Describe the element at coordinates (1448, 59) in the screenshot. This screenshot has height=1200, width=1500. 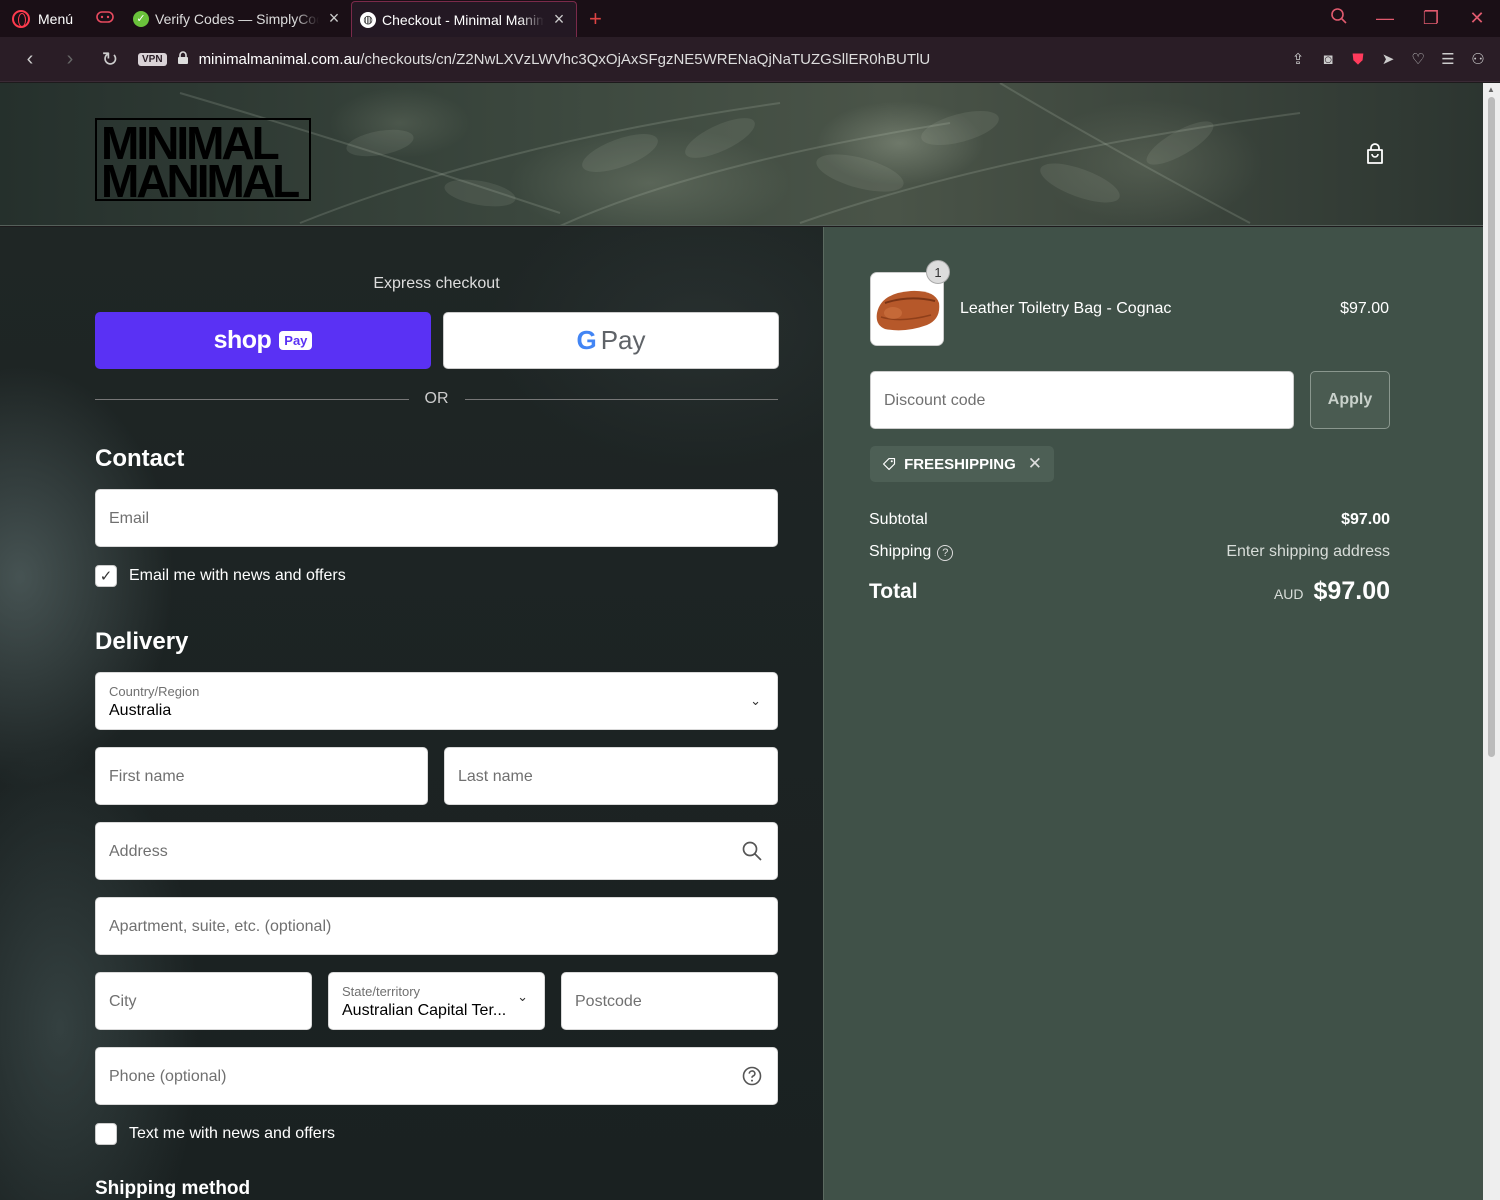
I see `settings-sliders-icon: ☰` at that location.